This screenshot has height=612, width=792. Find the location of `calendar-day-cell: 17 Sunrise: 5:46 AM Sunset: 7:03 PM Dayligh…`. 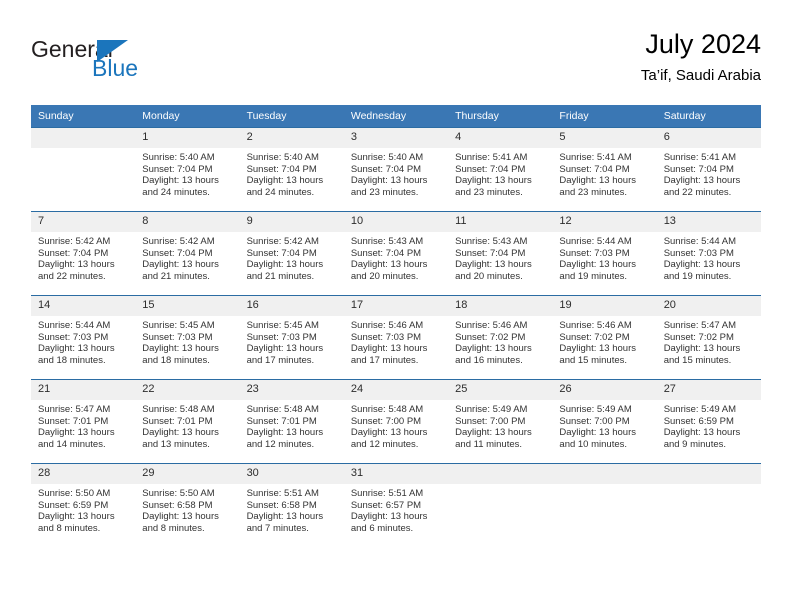

calendar-day-cell: 17 Sunrise: 5:46 AM Sunset: 7:03 PM Dayligh… is located at coordinates (396, 337).